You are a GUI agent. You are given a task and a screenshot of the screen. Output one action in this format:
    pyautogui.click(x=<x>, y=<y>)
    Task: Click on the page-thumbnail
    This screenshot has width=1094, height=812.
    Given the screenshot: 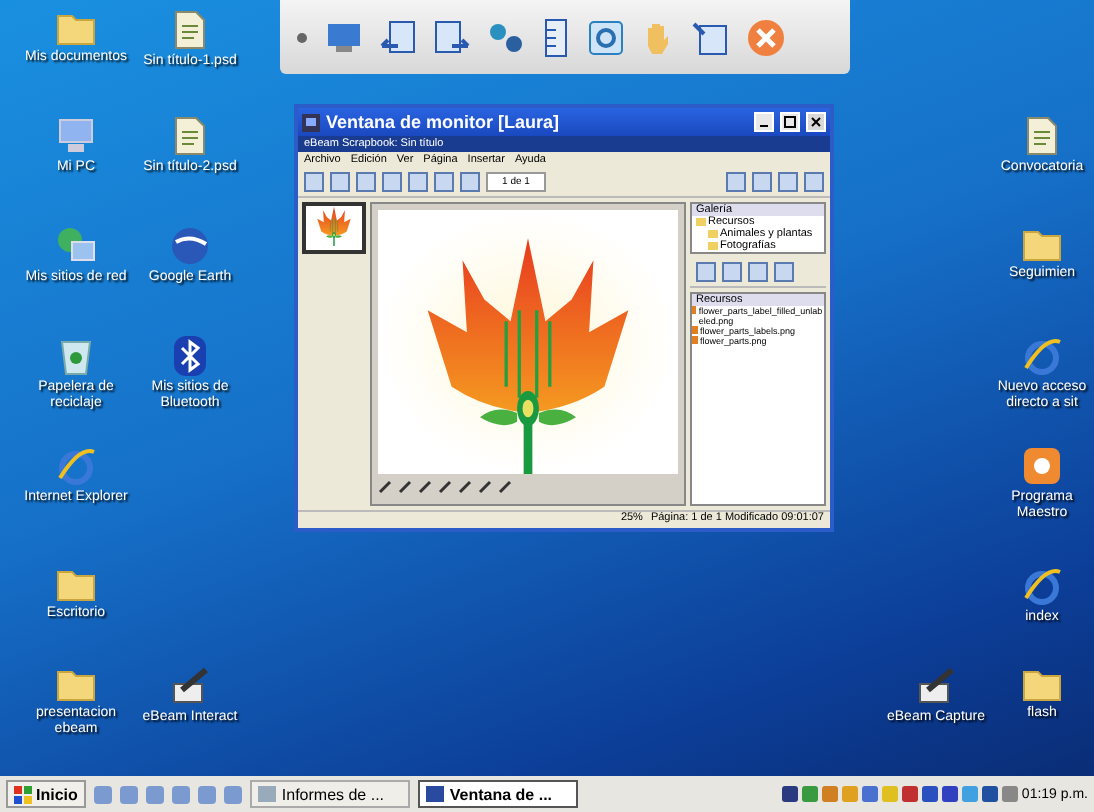 What is the action you would take?
    pyautogui.click(x=334, y=228)
    